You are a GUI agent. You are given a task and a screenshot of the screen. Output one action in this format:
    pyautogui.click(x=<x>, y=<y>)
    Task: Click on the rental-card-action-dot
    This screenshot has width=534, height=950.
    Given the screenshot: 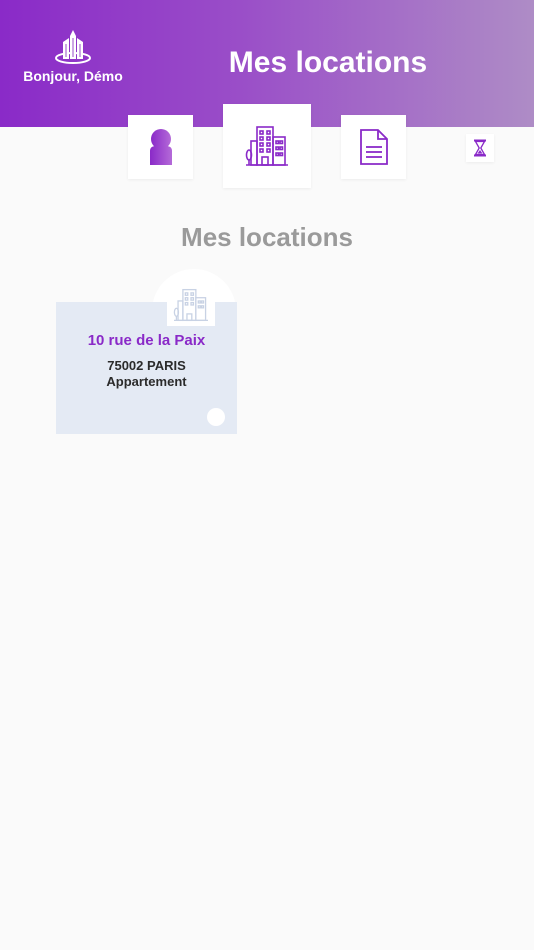 What is the action you would take?
    pyautogui.click(x=216, y=417)
    